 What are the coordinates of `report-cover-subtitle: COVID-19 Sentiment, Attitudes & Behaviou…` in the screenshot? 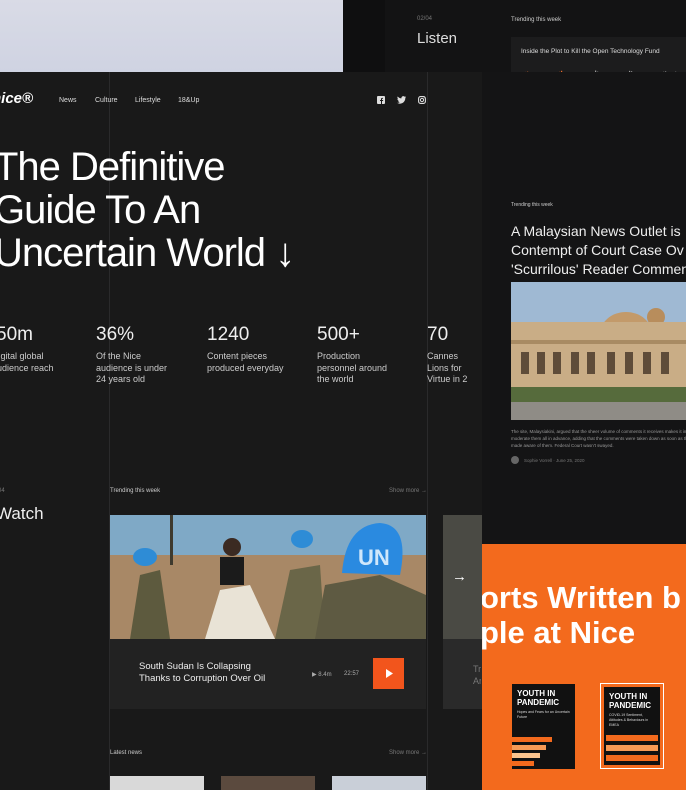 It's located at (629, 720).